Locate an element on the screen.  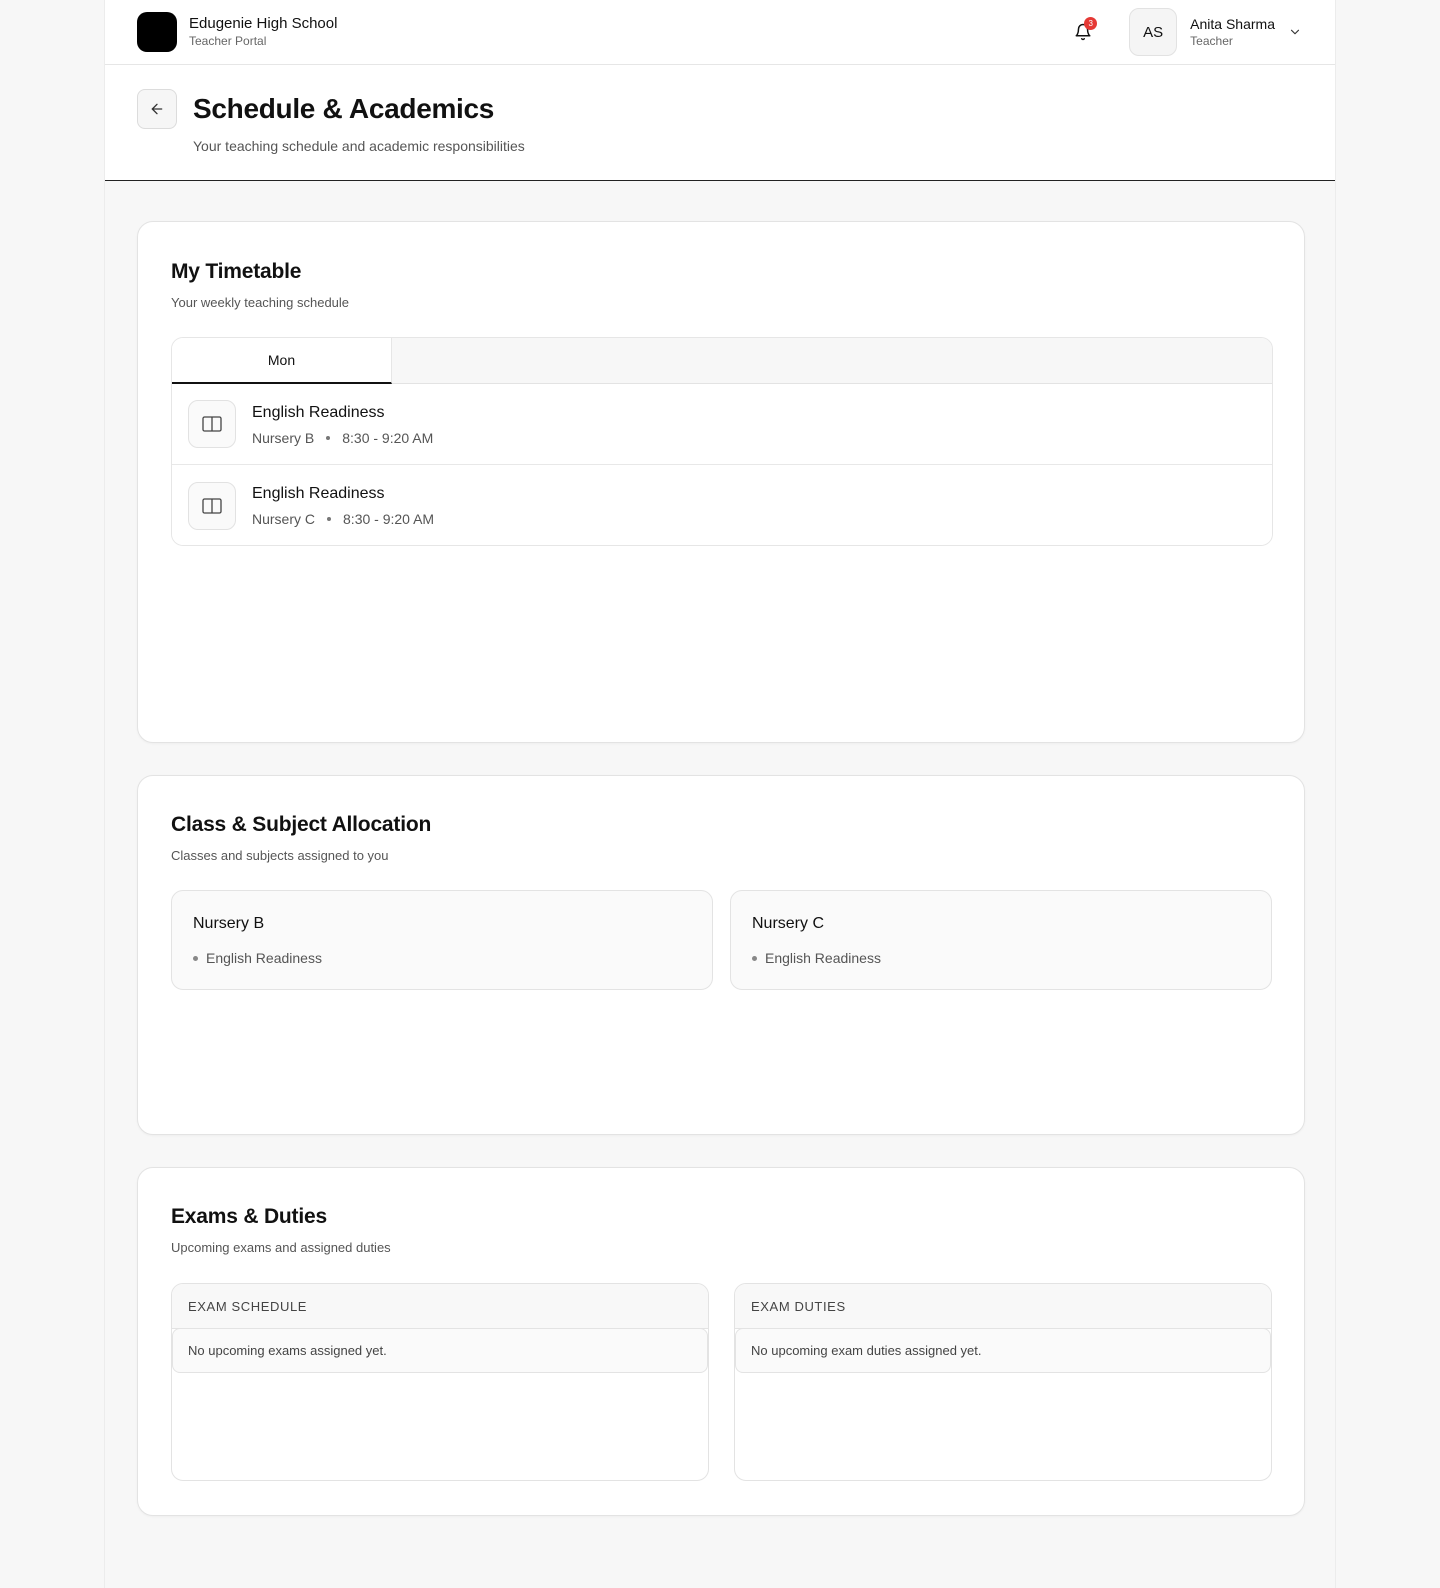
exam-schedule-empty: No upcoming exams assigned yet. is located at coordinates (440, 1350).